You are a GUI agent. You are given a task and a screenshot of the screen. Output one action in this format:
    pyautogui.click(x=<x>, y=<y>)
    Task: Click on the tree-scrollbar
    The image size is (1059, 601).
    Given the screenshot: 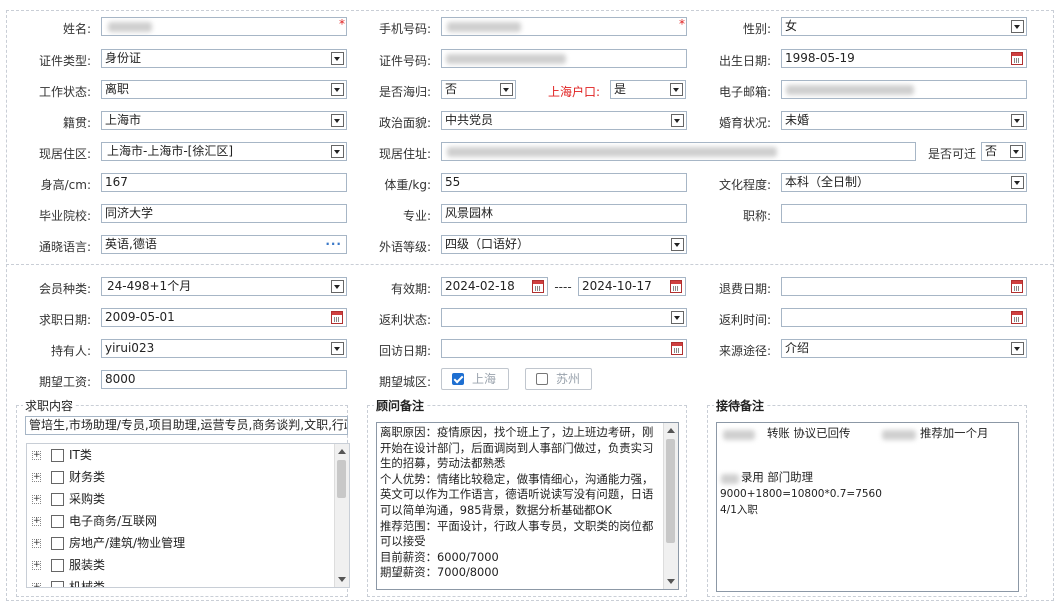 What is the action you would take?
    pyautogui.click(x=341, y=515)
    